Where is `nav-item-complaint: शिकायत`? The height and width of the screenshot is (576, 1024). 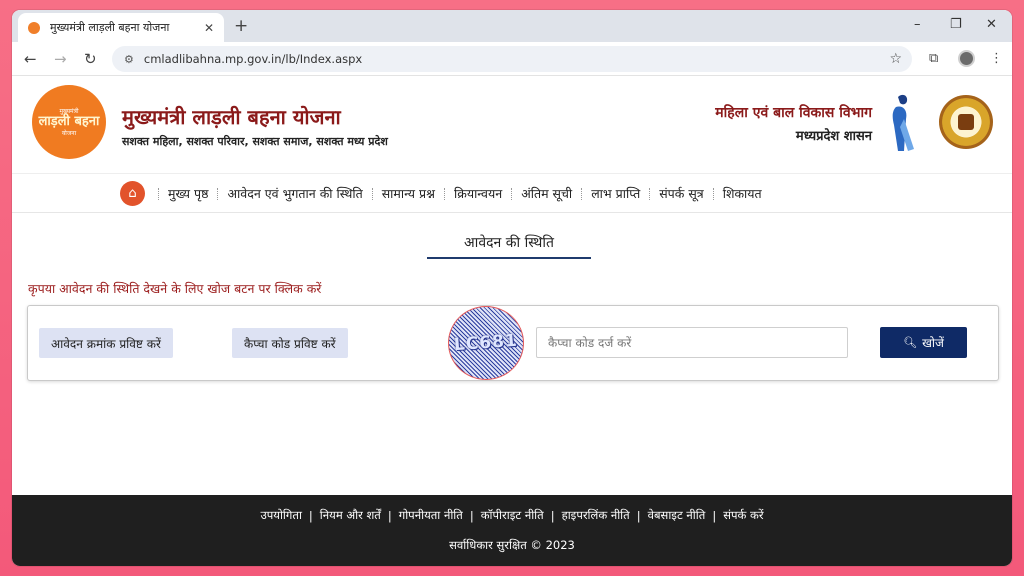 nav-item-complaint: शिकायत is located at coordinates (742, 193).